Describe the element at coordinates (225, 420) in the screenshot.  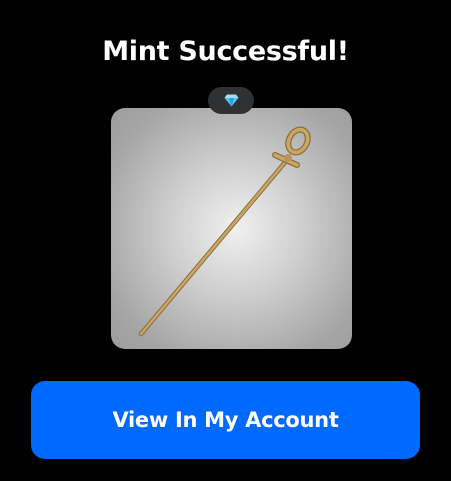
I see `view-in-account-button: View In My Account` at that location.